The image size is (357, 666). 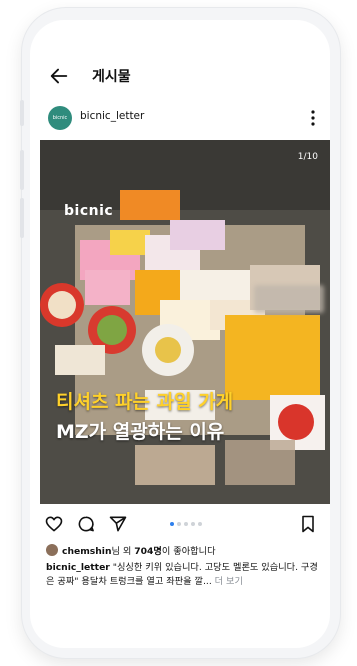 I want to click on post-headline-line-1: 티셔츠 파는 과일 가게, so click(x=145, y=402).